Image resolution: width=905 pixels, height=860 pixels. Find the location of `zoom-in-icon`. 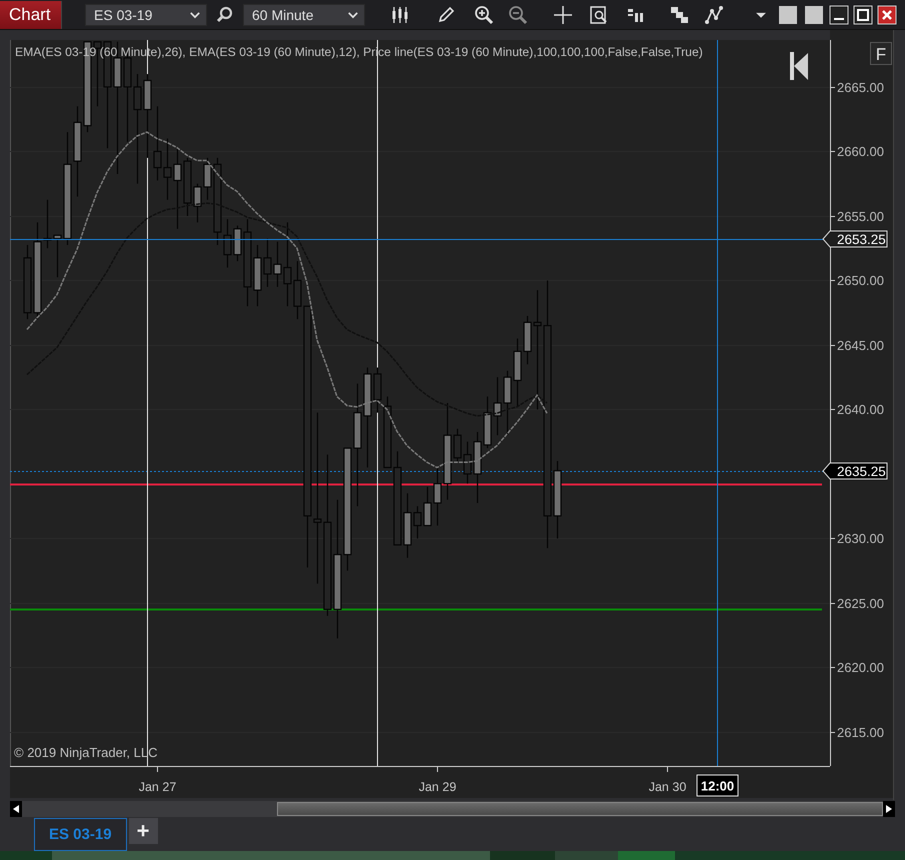

zoom-in-icon is located at coordinates (484, 14).